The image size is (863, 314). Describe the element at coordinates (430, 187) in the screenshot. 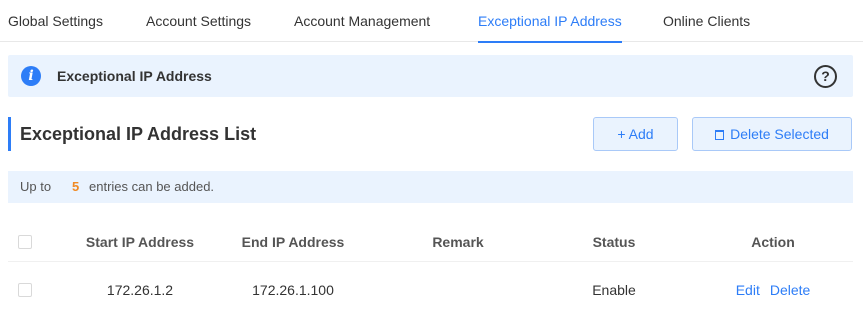

I see `entry-limit-note: Up to 5 entries can be added.` at that location.